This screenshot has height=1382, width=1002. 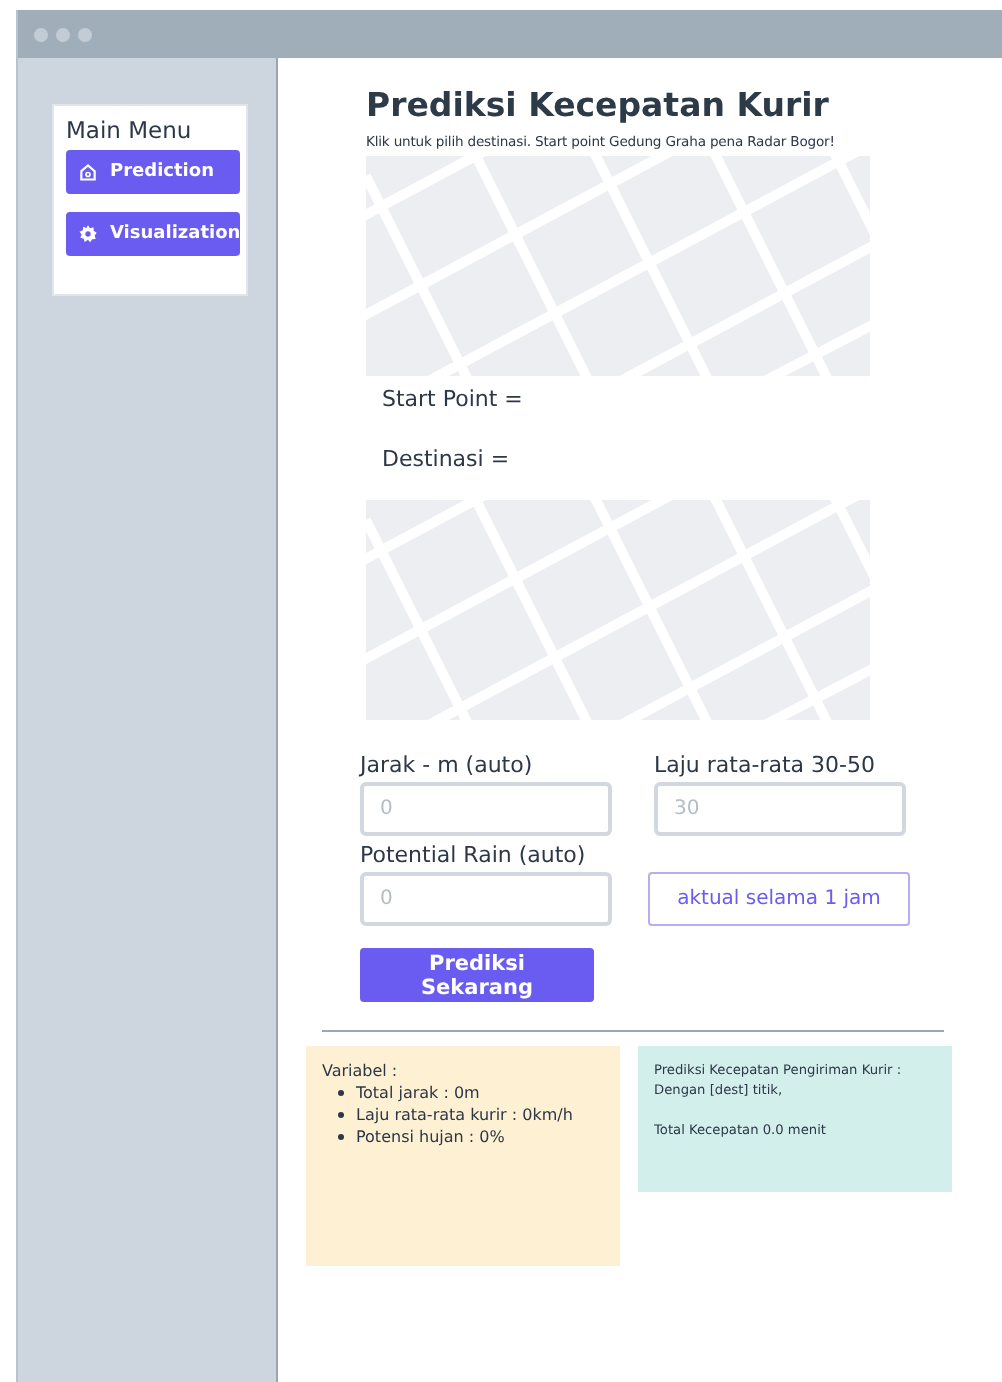 What do you see at coordinates (464, 1115) in the screenshot?
I see `variable-text: Laju rata-rata kurir : 0km/h` at bounding box center [464, 1115].